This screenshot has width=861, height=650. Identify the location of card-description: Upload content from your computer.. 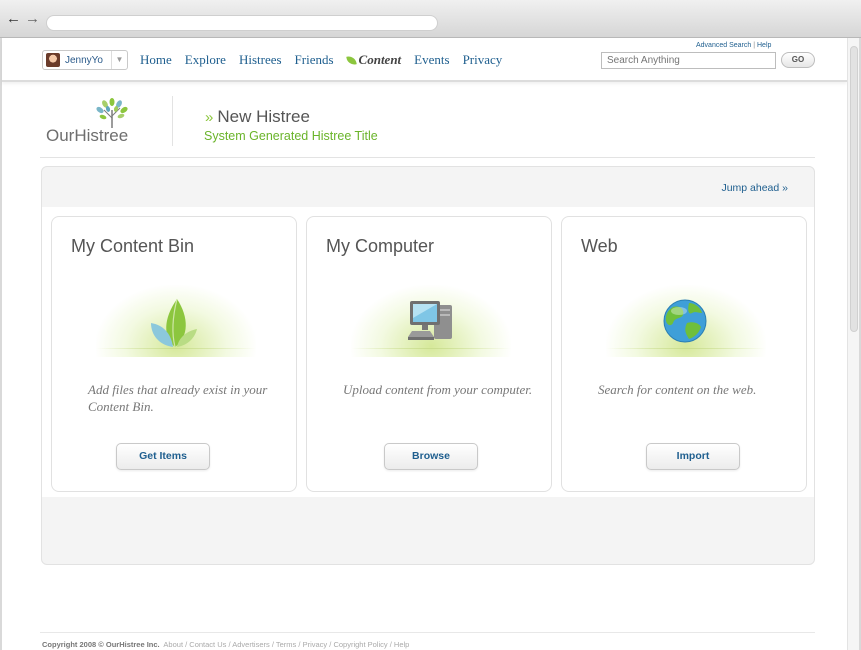
(438, 389).